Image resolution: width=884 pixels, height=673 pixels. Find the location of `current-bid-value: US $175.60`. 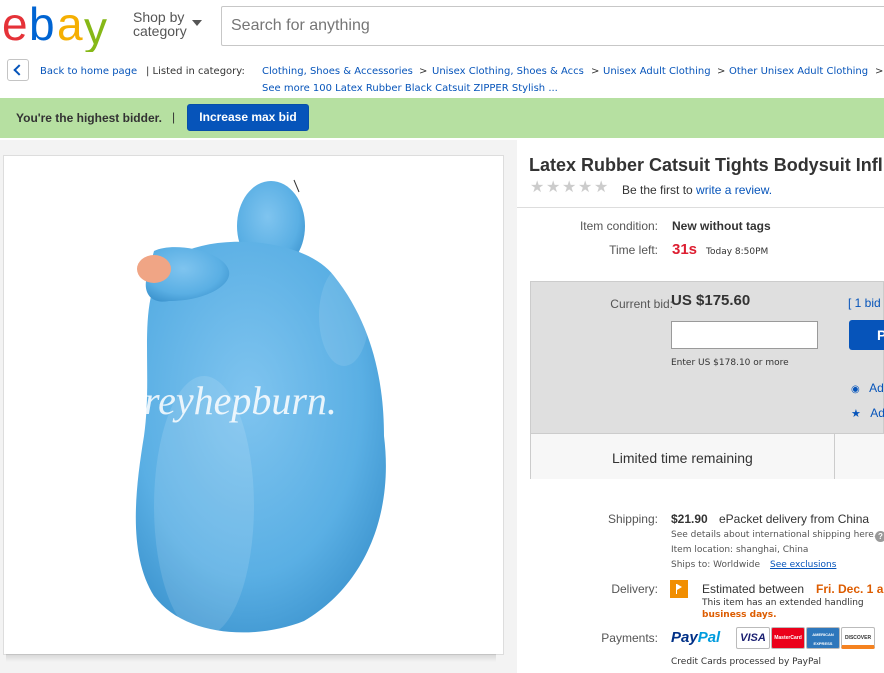

current-bid-value: US $175.60 is located at coordinates (711, 300).